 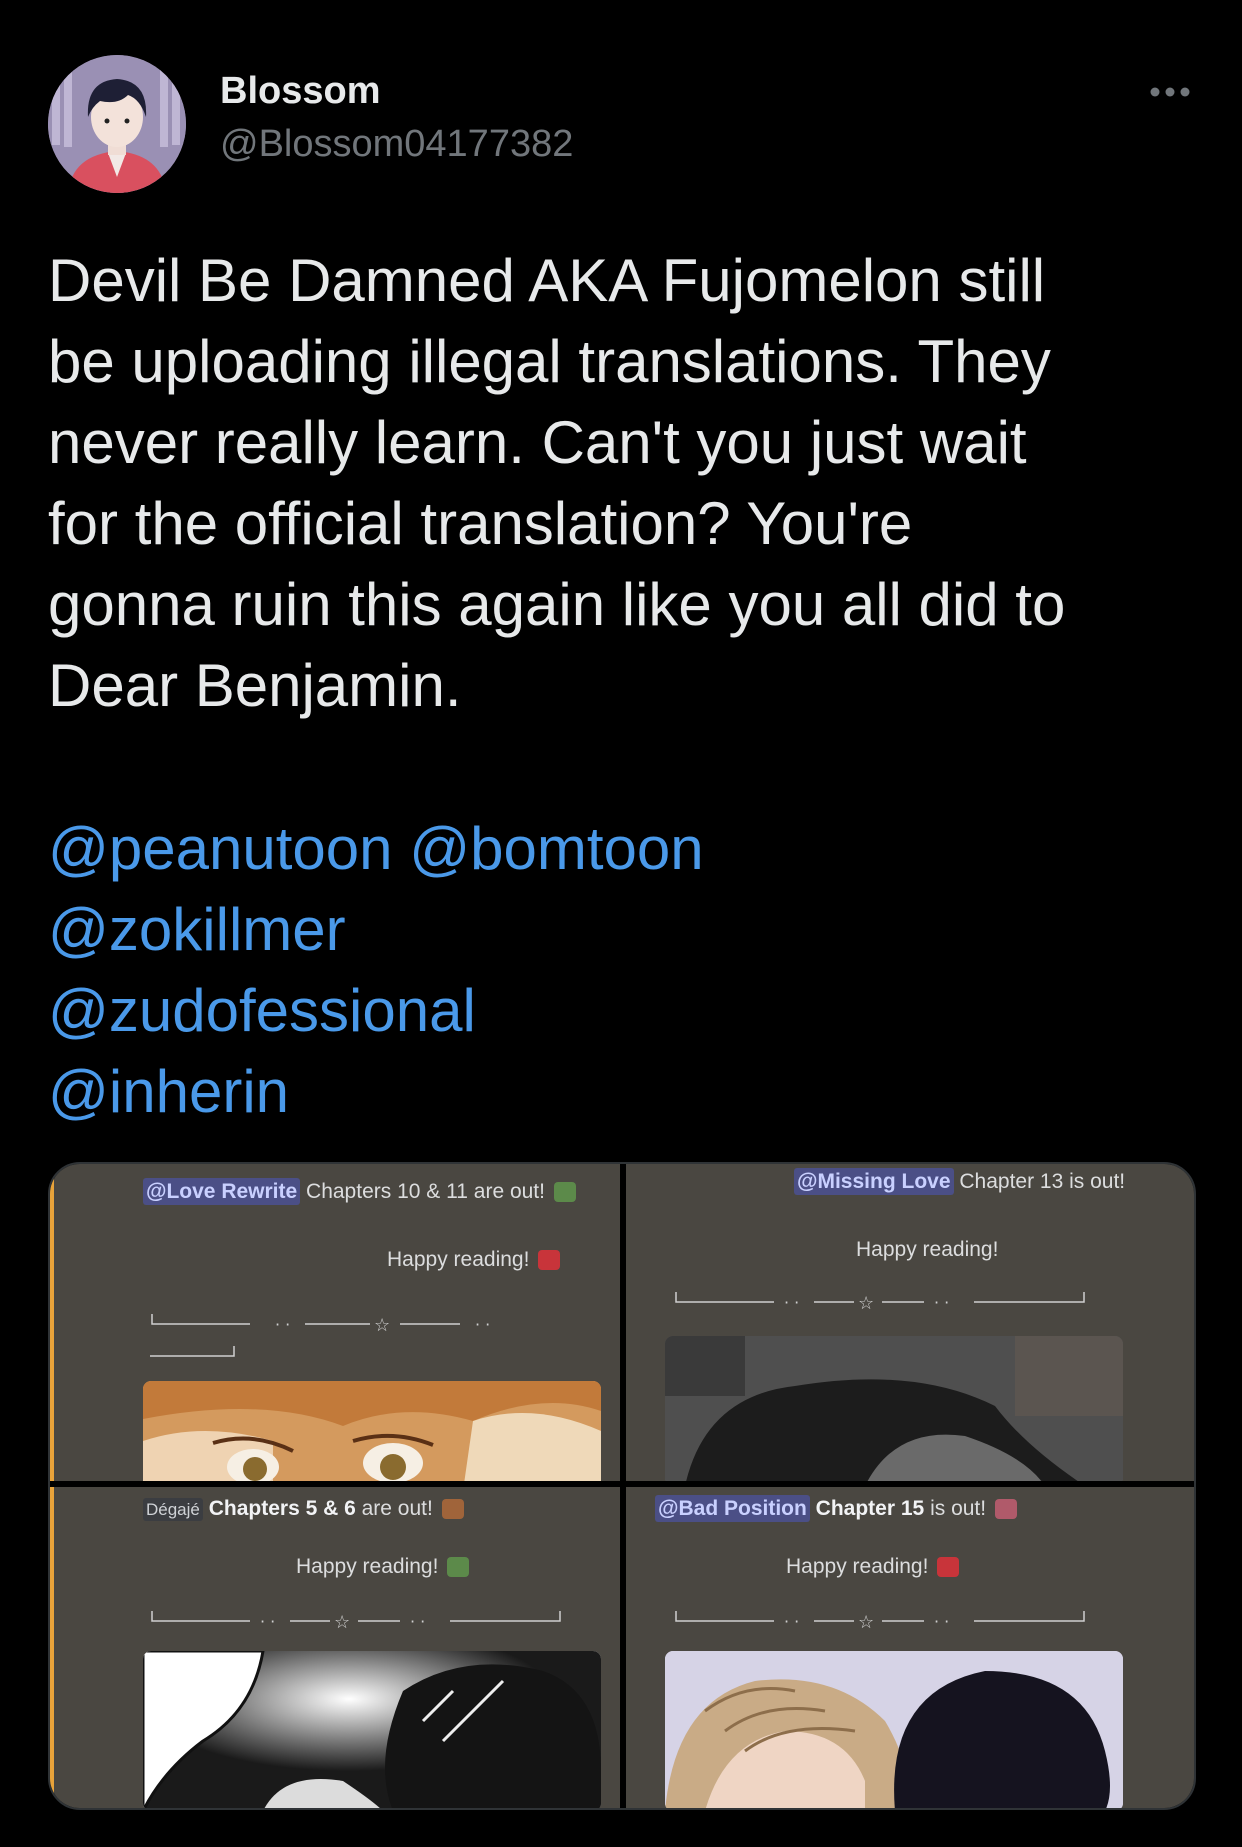 I want to click on mention-link: @peanutoon @bomtoon, so click(x=376, y=848).